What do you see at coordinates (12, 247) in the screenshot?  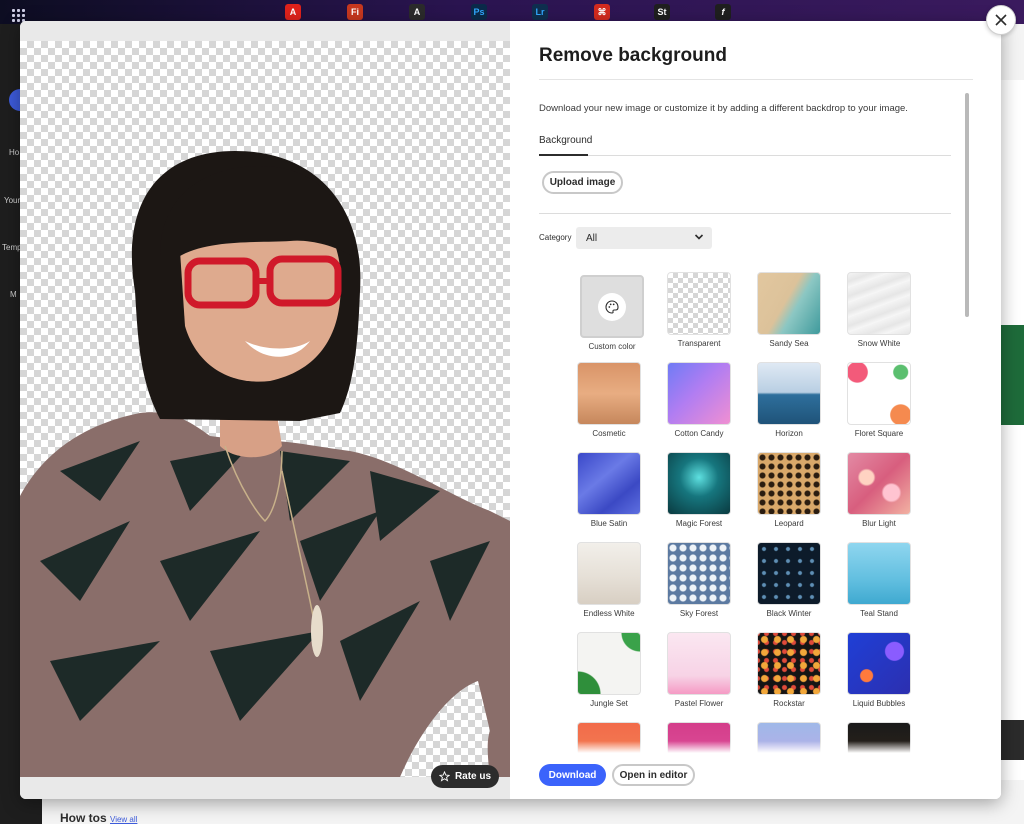 I see `sidebar-item-templates: Temp` at bounding box center [12, 247].